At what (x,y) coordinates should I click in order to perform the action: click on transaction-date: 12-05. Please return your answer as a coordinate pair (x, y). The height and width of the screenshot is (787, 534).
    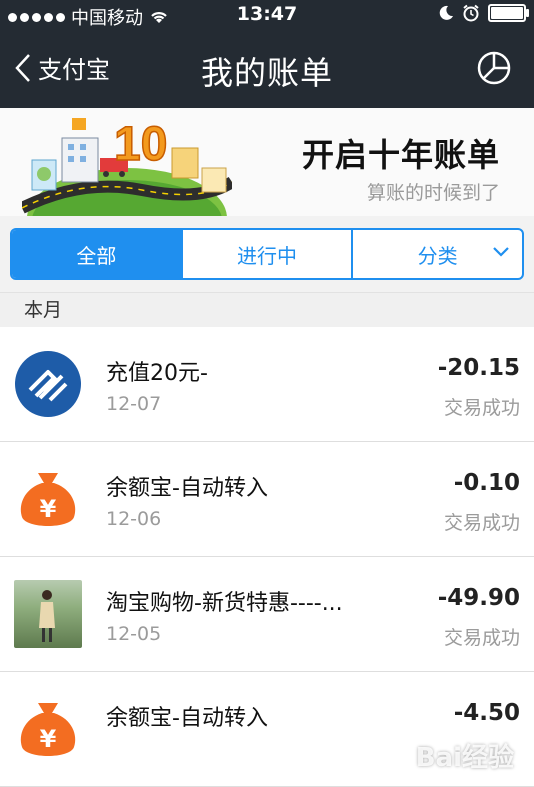
    Looking at the image, I should click on (134, 634).